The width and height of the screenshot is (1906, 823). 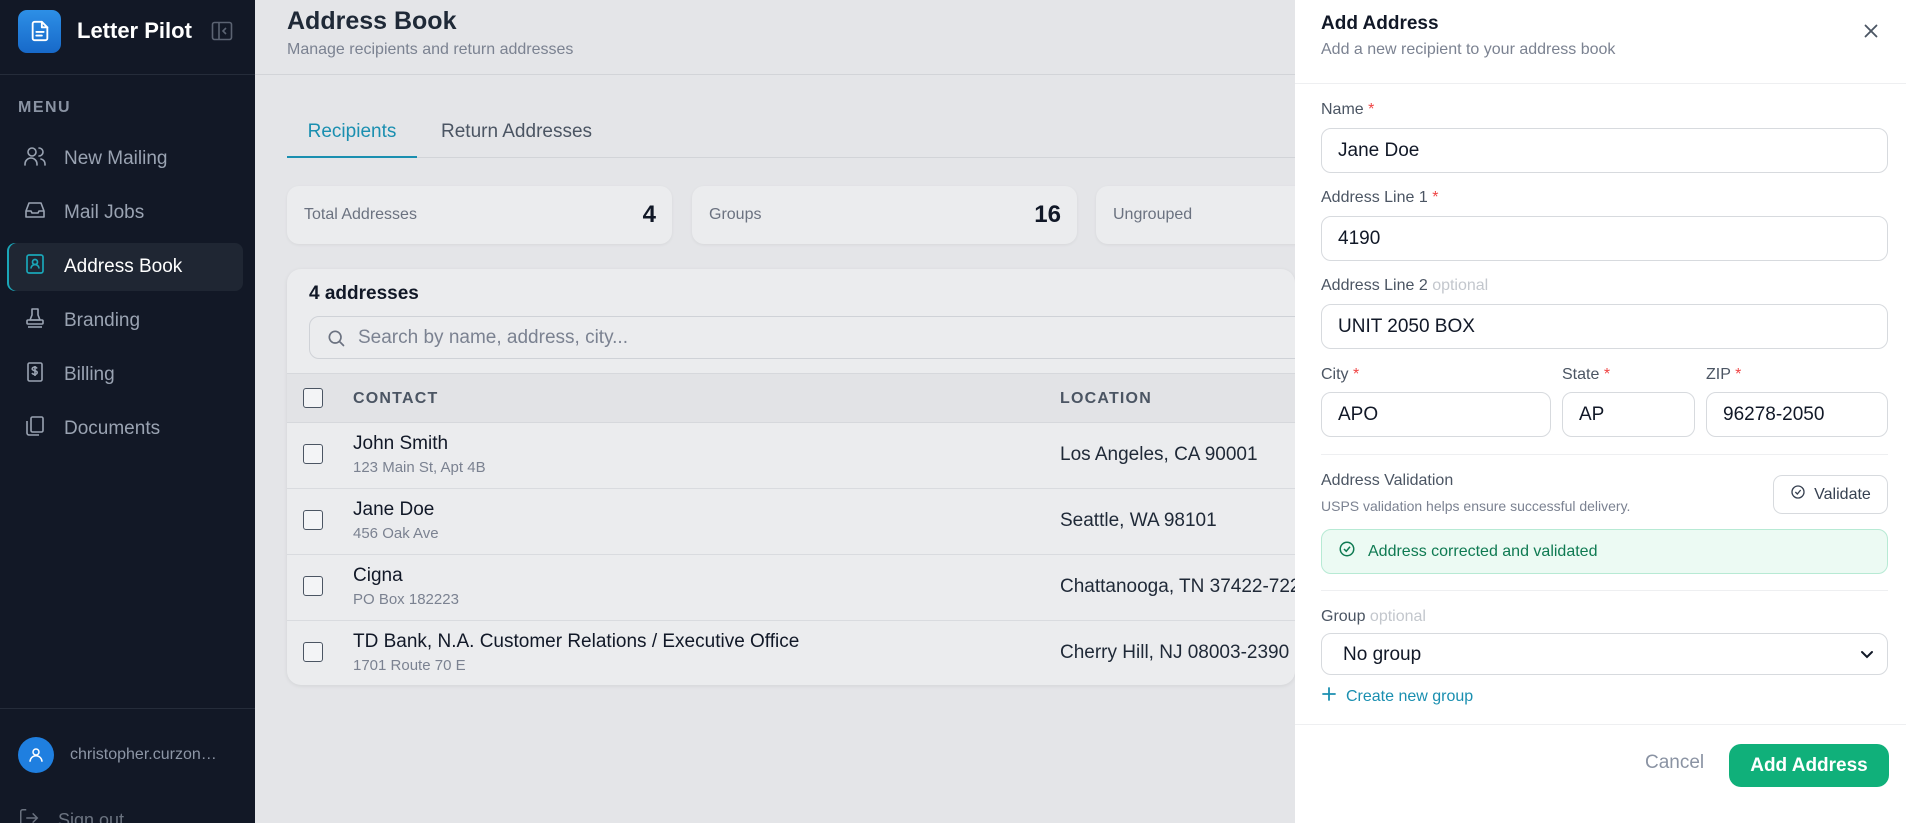 What do you see at coordinates (1153, 214) in the screenshot?
I see `stat-label: Ungrouped` at bounding box center [1153, 214].